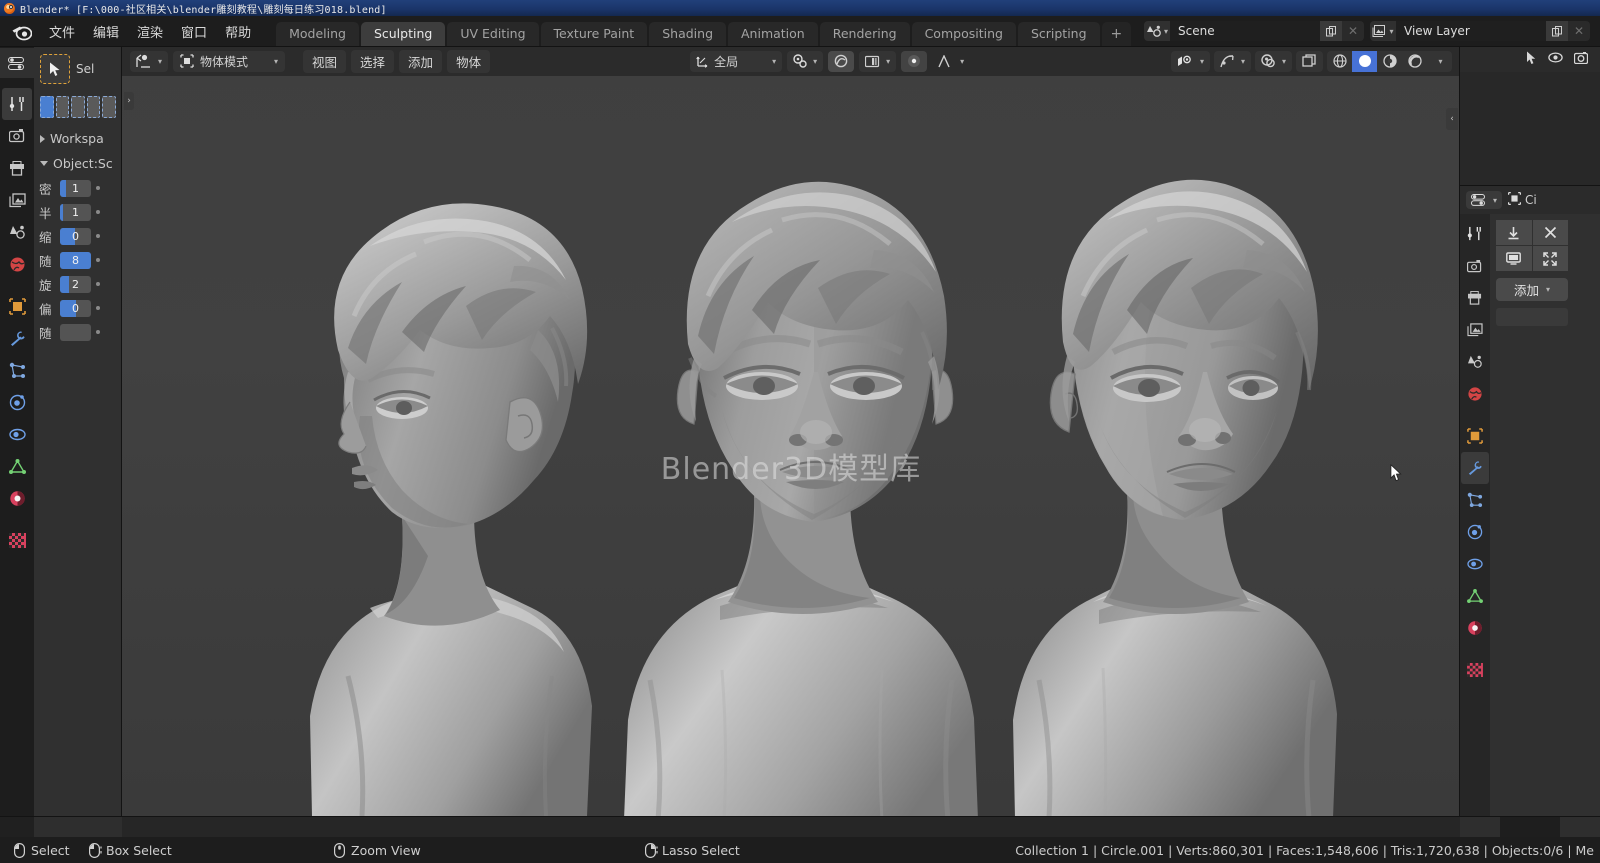 Image resolution: width=1600 pixels, height=863 pixels. Describe the element at coordinates (17, 63) in the screenshot. I see `editor-type-selector-left` at that location.